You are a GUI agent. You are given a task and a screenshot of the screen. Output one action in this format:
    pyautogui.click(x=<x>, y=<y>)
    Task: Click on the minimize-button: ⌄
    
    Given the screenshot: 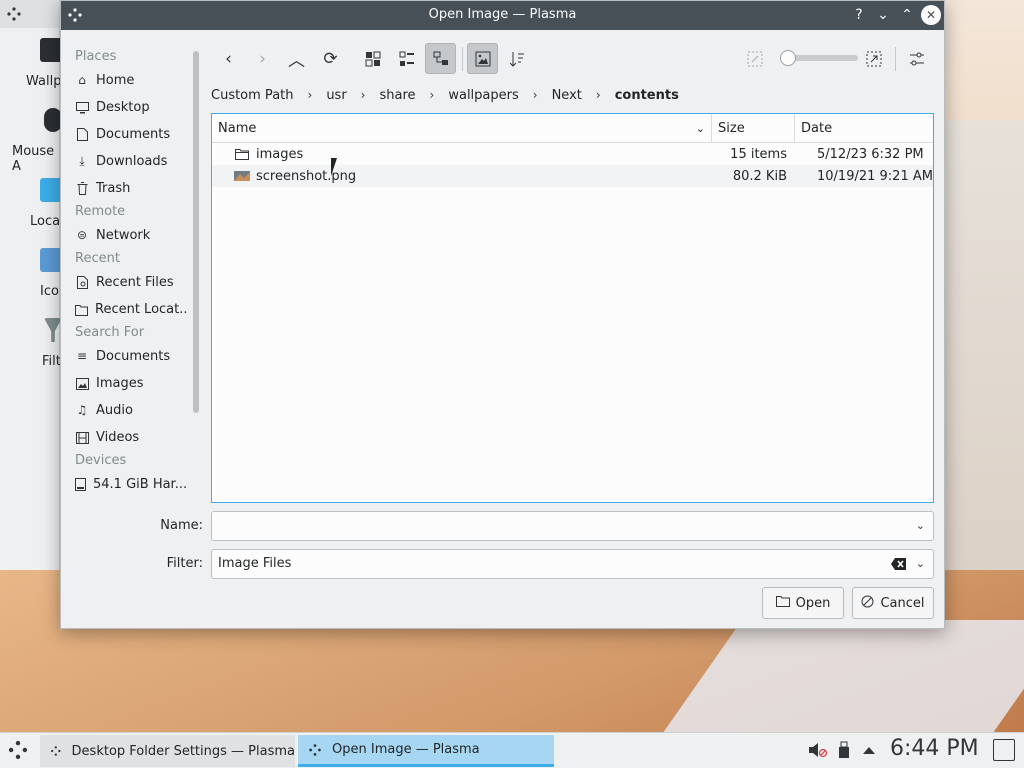 What is the action you would take?
    pyautogui.click(x=883, y=15)
    